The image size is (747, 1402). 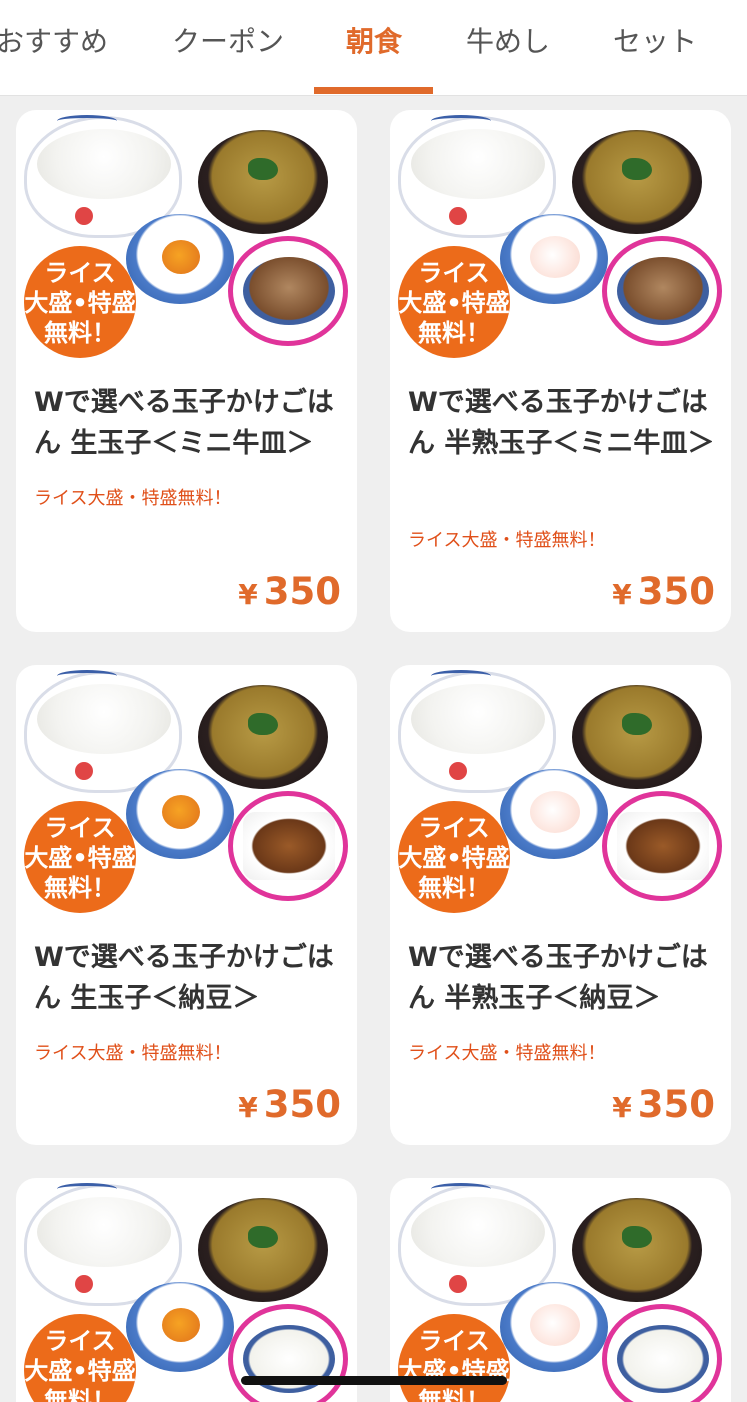 I want to click on tab-breakfast: 朝食, so click(x=374, y=42).